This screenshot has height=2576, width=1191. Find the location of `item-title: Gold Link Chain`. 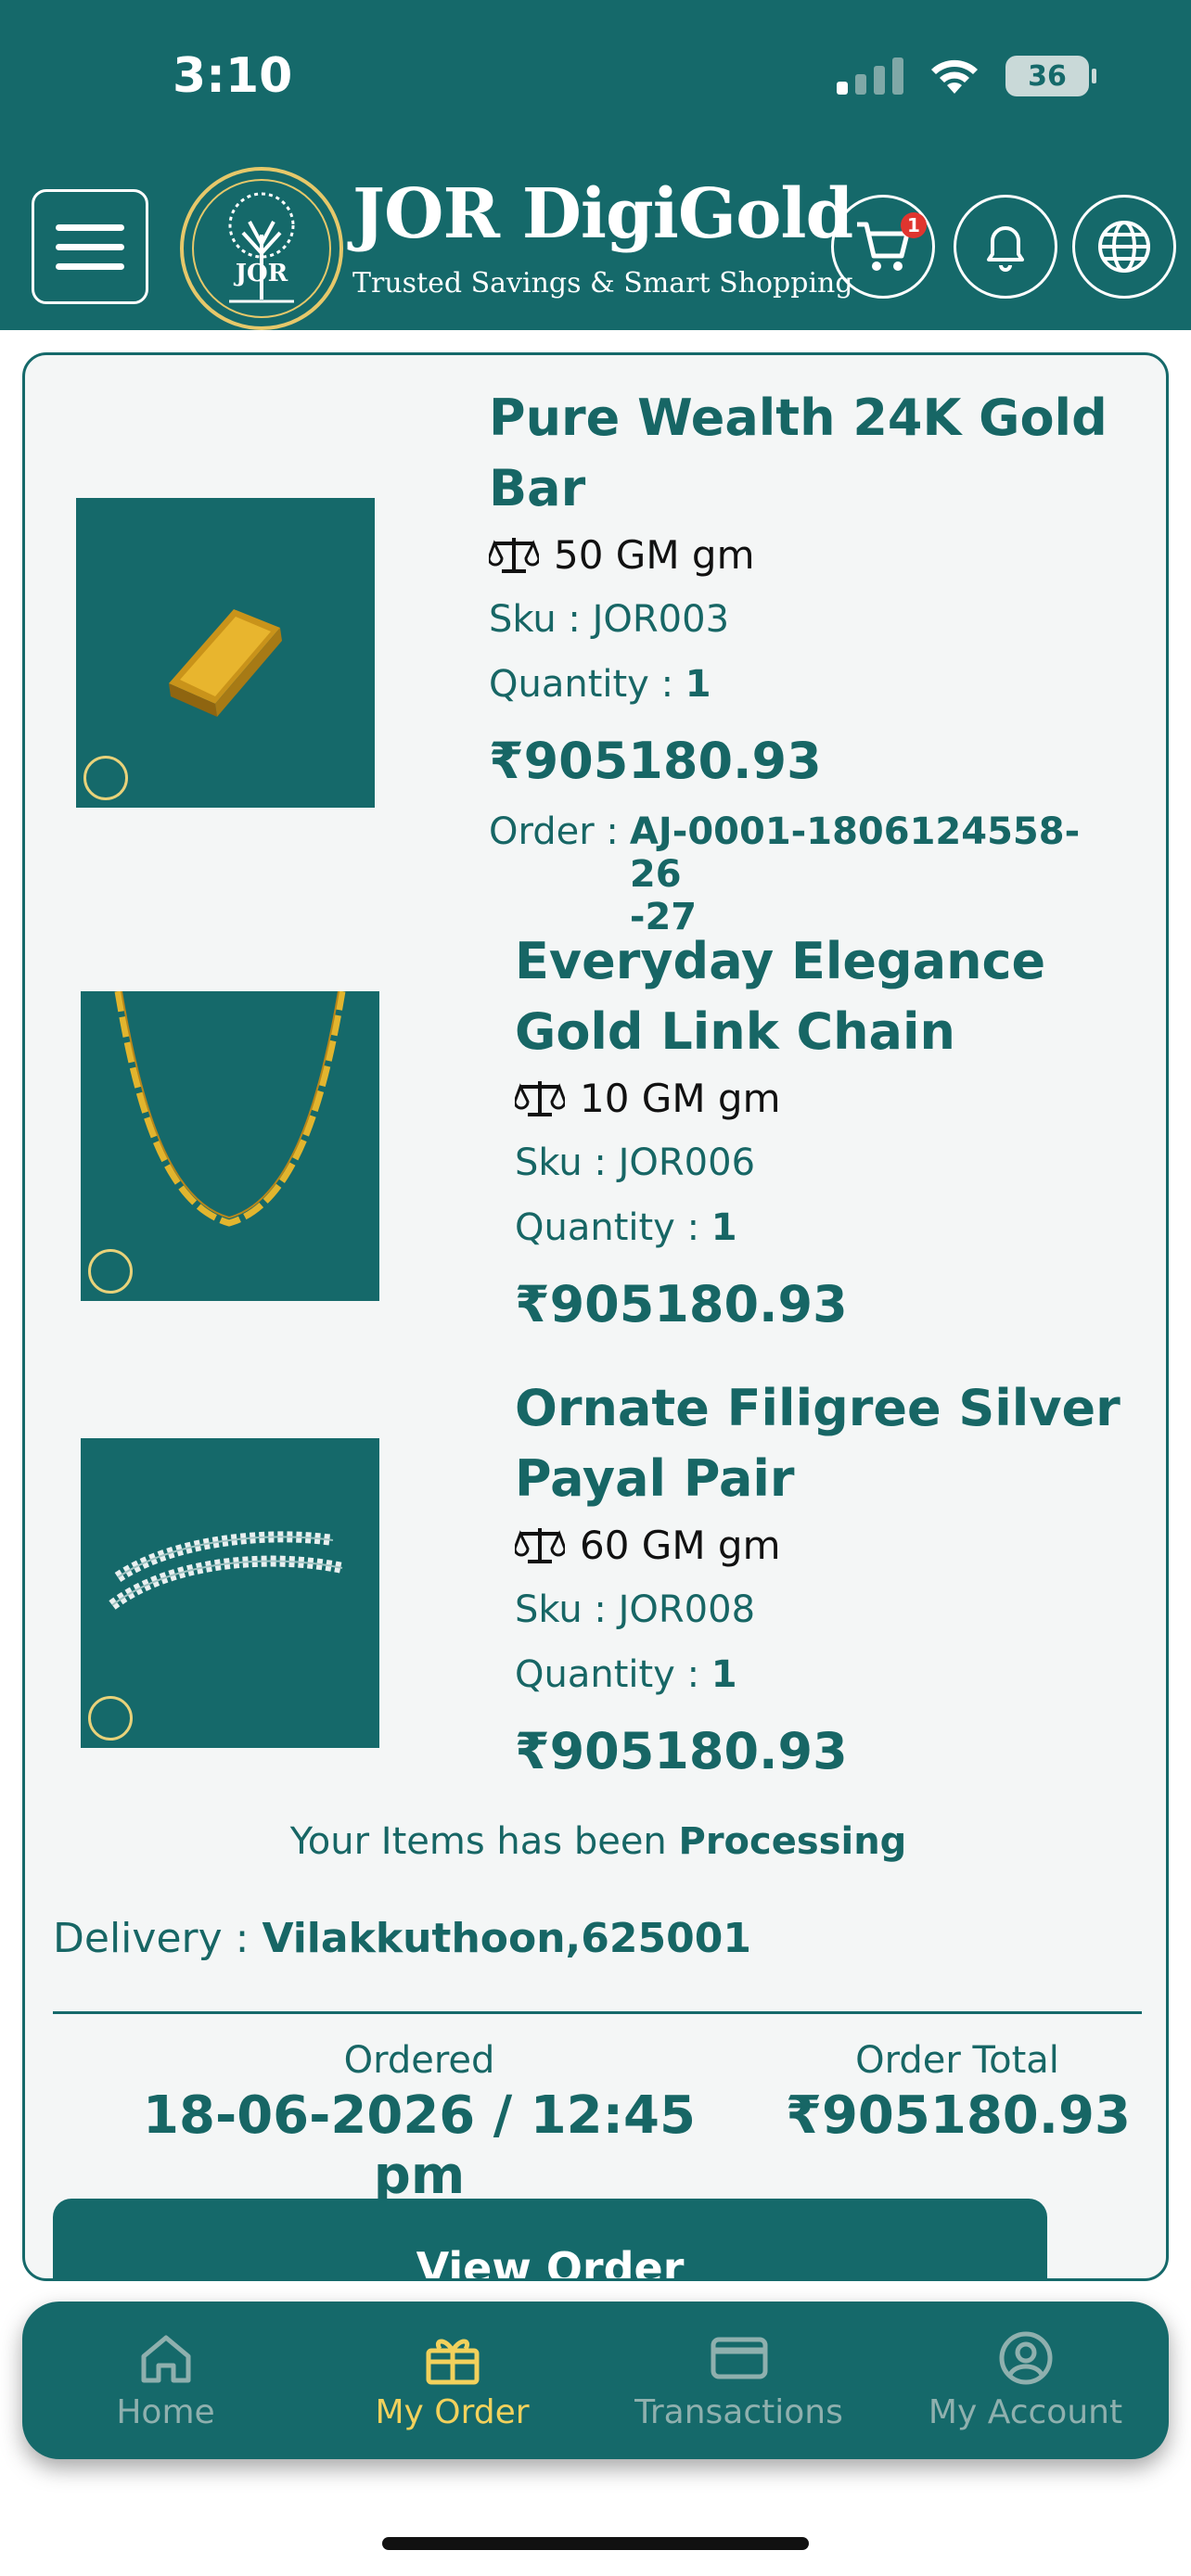

item-title: Gold Link Chain is located at coordinates (735, 1031).